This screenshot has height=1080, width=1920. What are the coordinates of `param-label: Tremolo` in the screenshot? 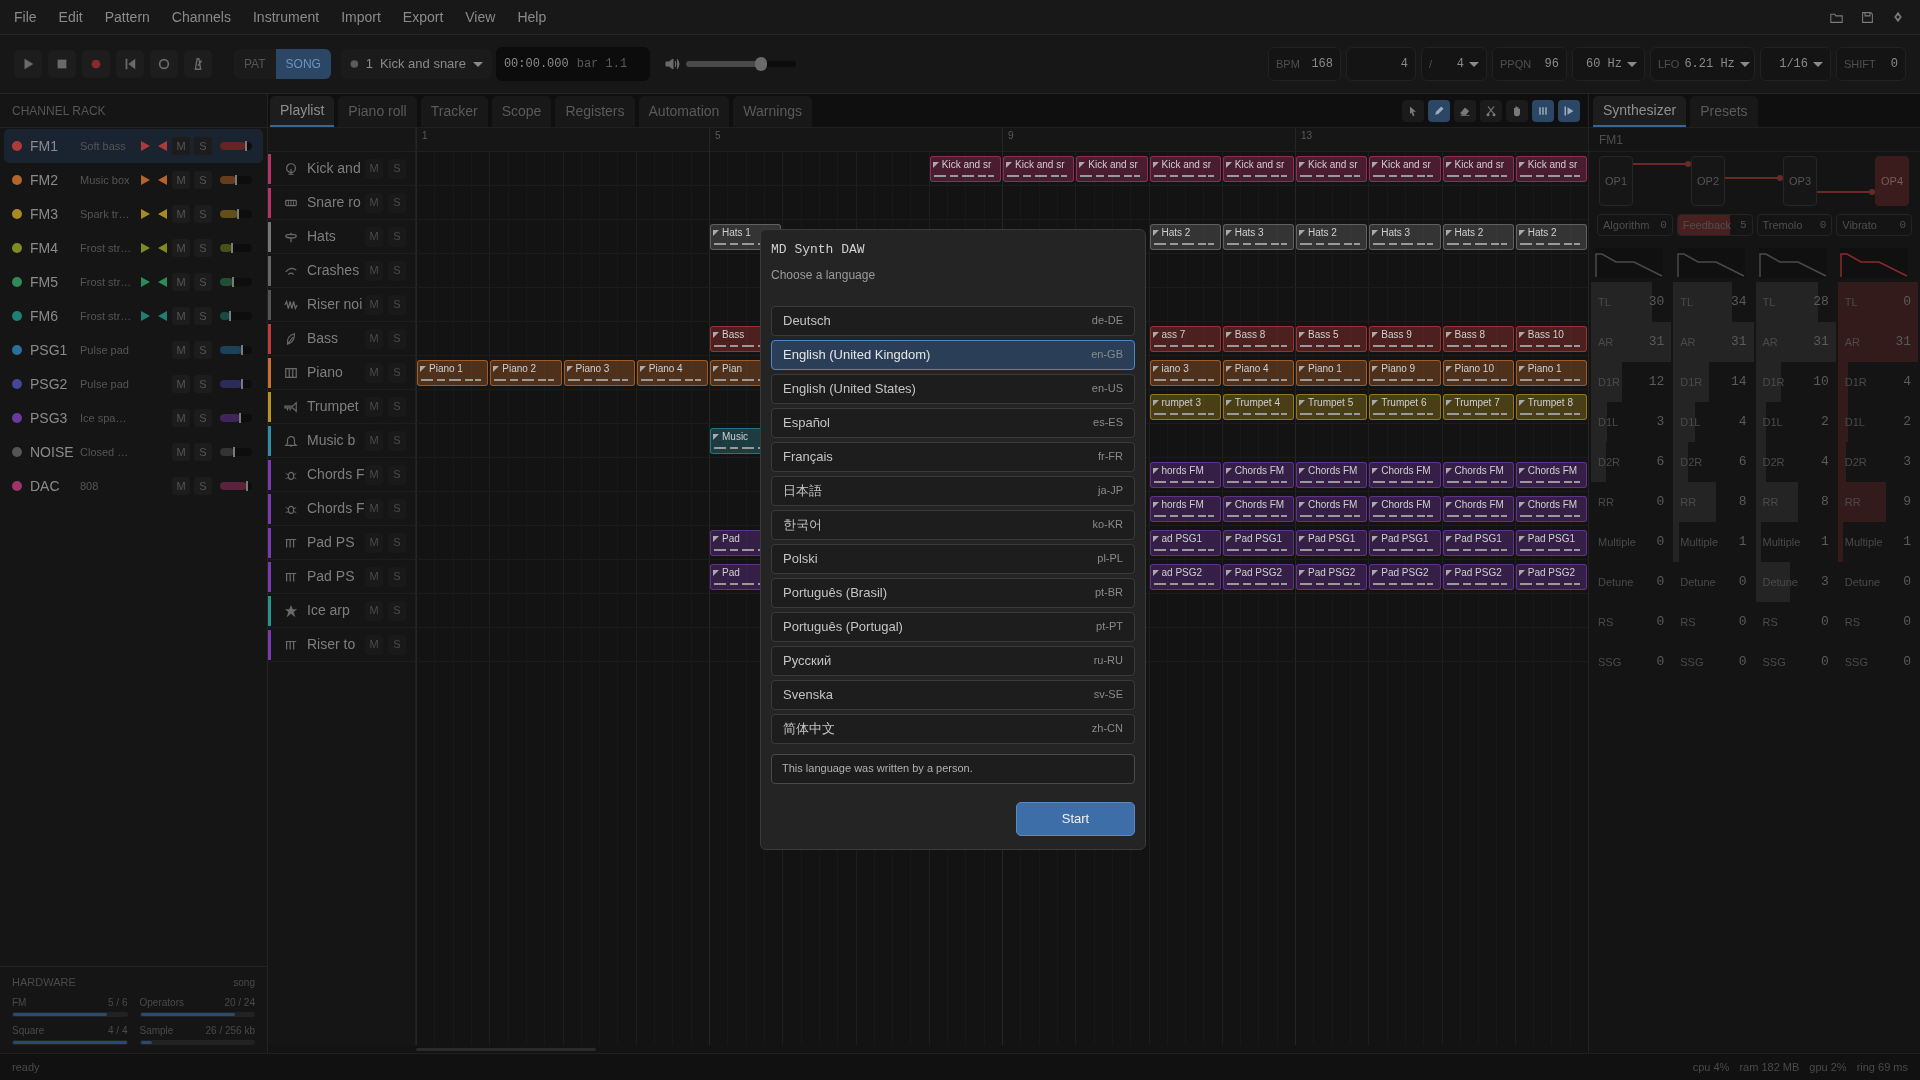 It's located at (1782, 225).